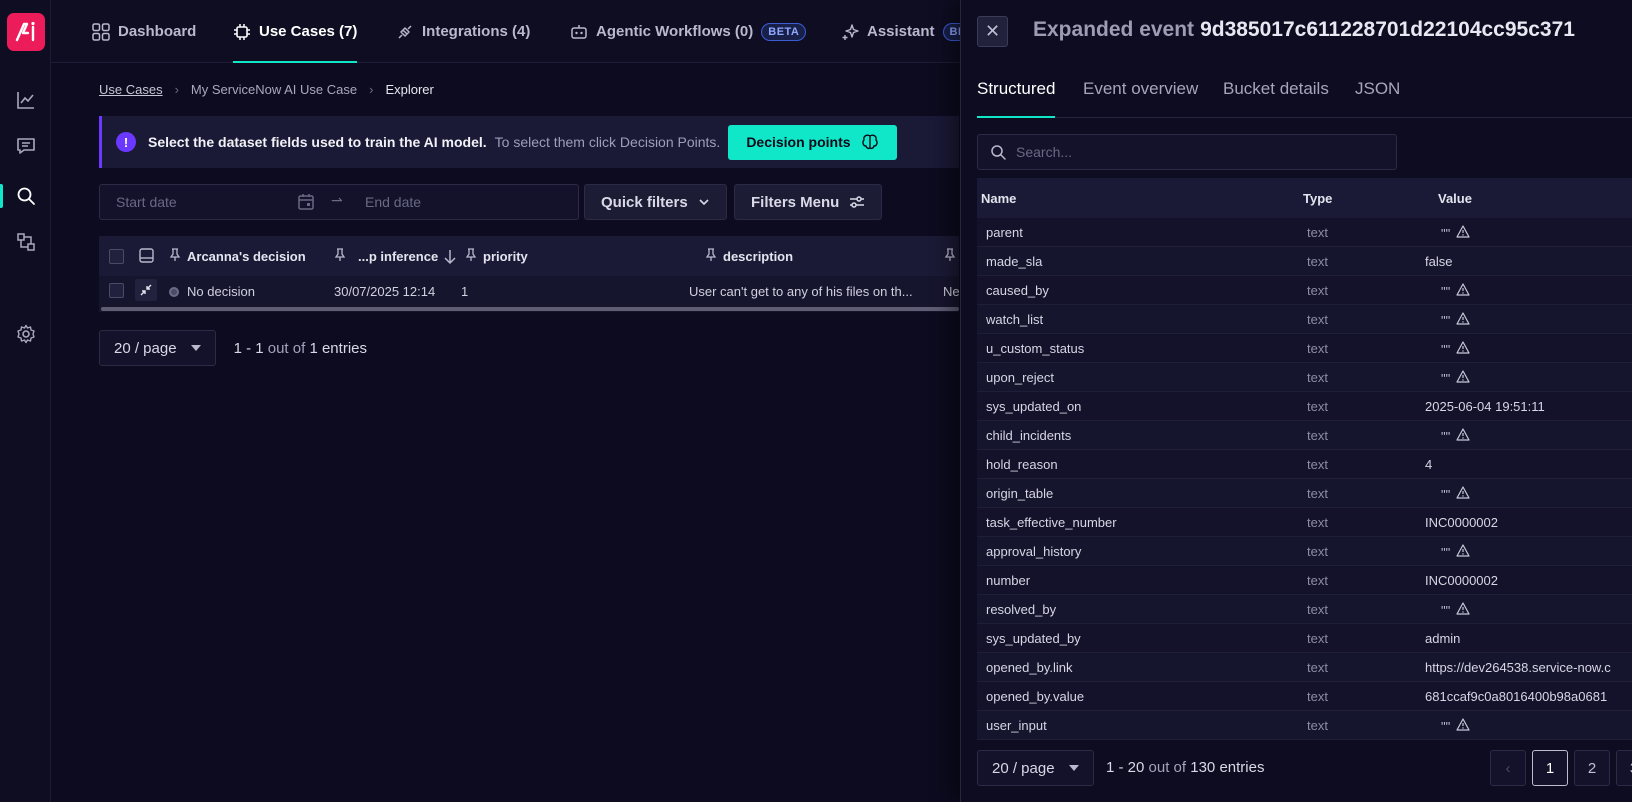 Image resolution: width=1632 pixels, height=802 pixels. What do you see at coordinates (308, 31) in the screenshot?
I see `nav-use-cases-label: Use Cases (7)` at bounding box center [308, 31].